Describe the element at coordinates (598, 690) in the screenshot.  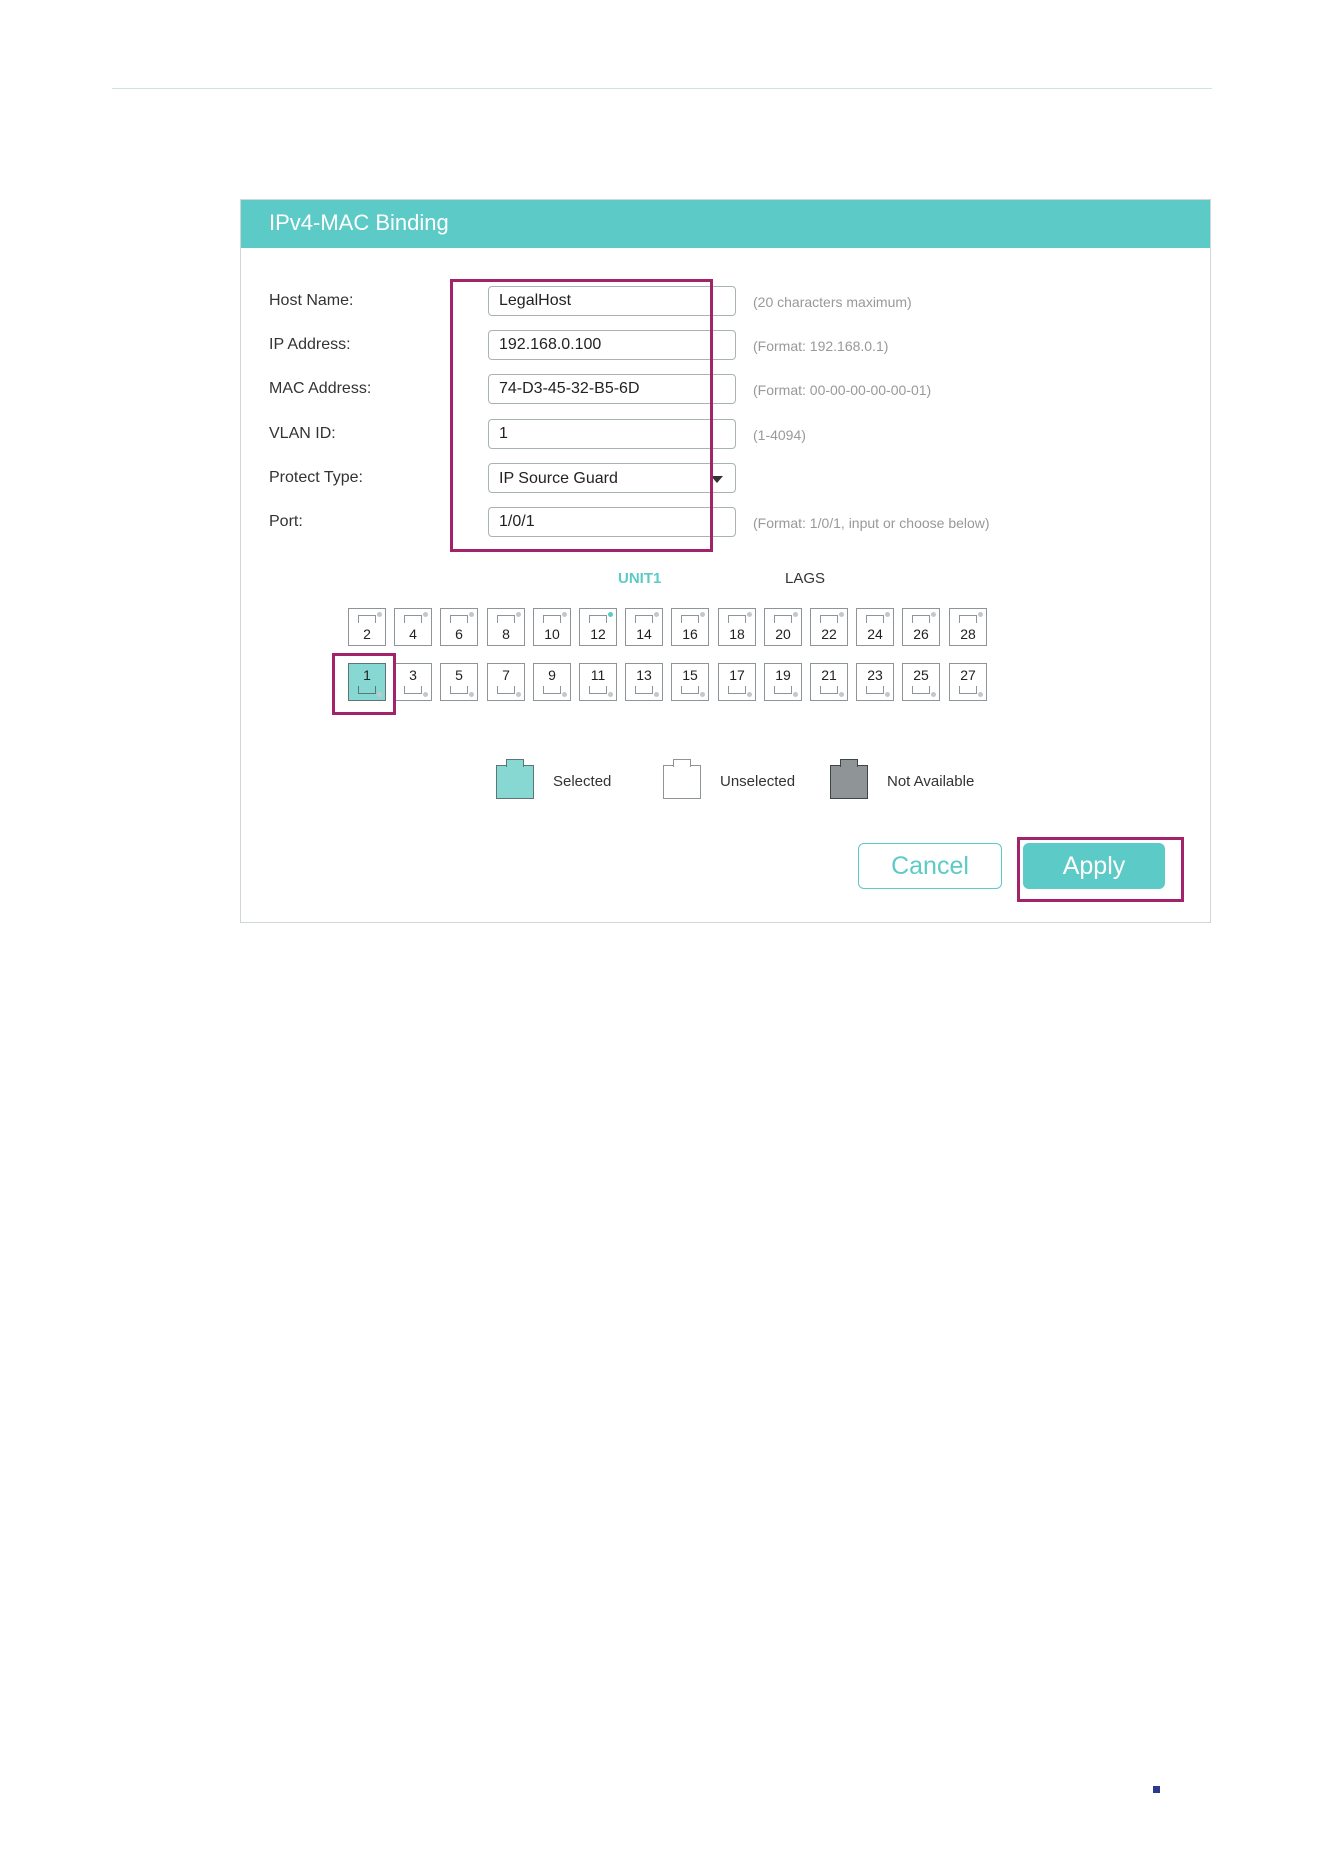
I see `port-11-notch` at that location.